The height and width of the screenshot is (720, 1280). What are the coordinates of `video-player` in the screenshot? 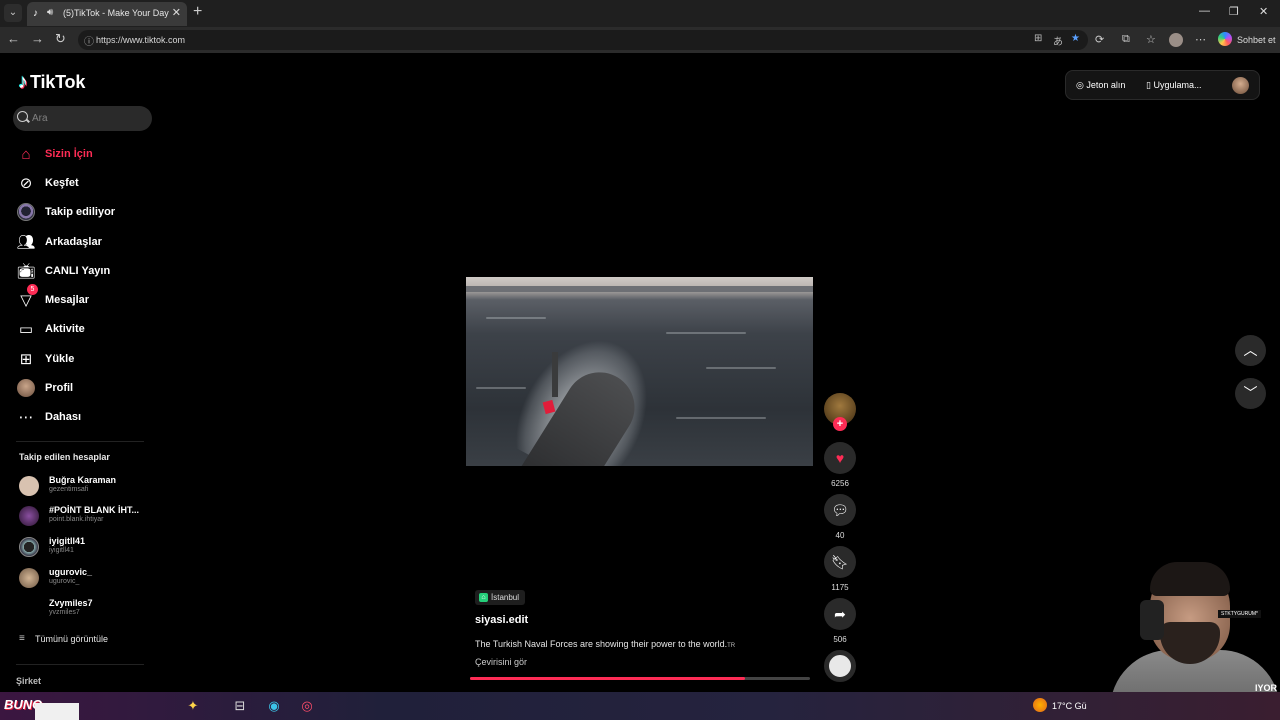 It's located at (639, 371).